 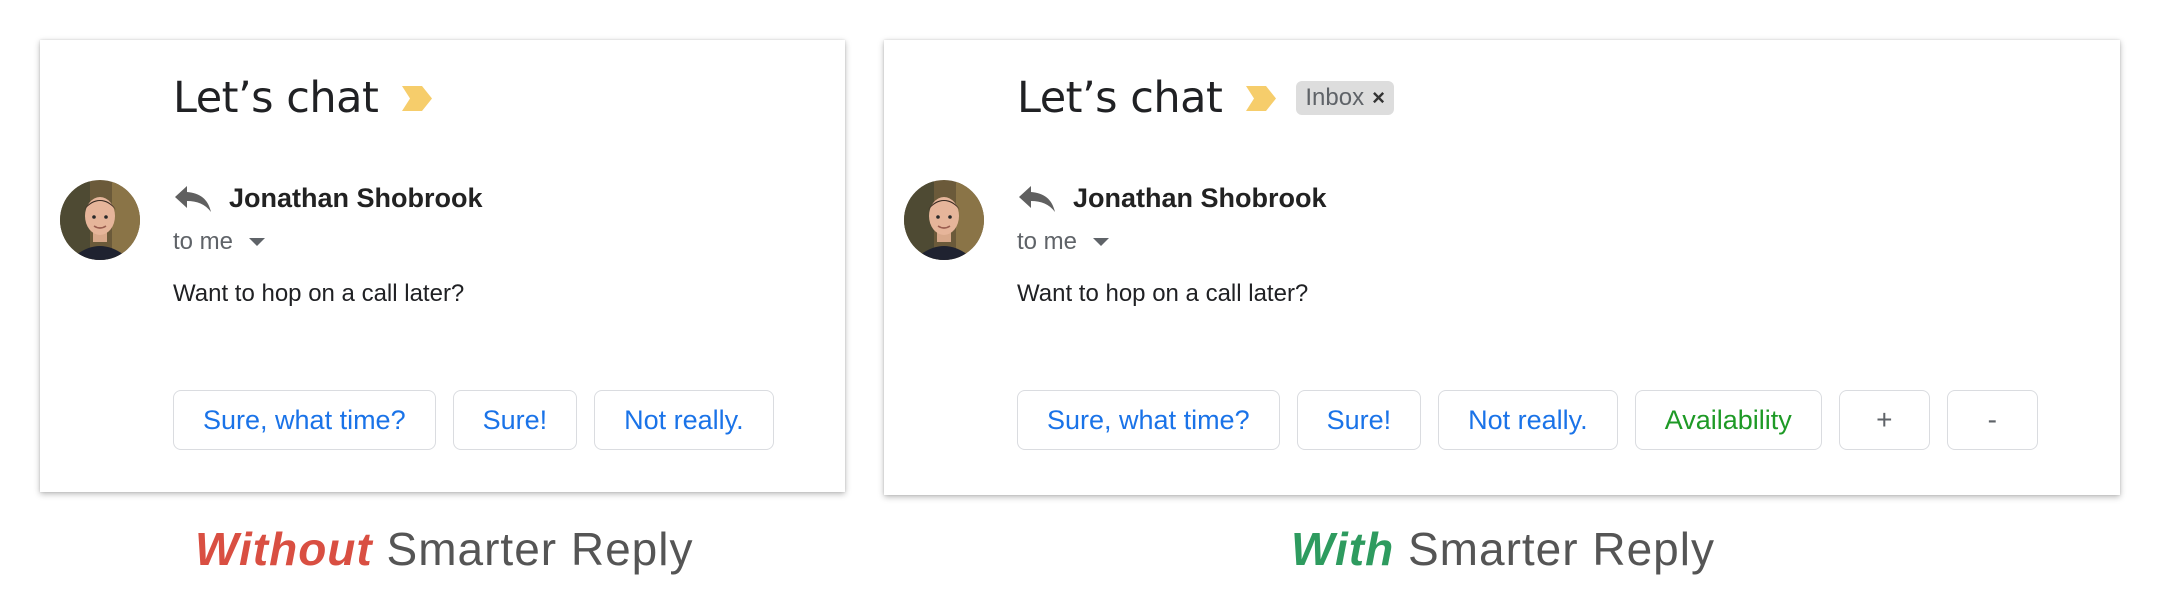 I want to click on caption-without: Without Smarter Reply, so click(x=444, y=549).